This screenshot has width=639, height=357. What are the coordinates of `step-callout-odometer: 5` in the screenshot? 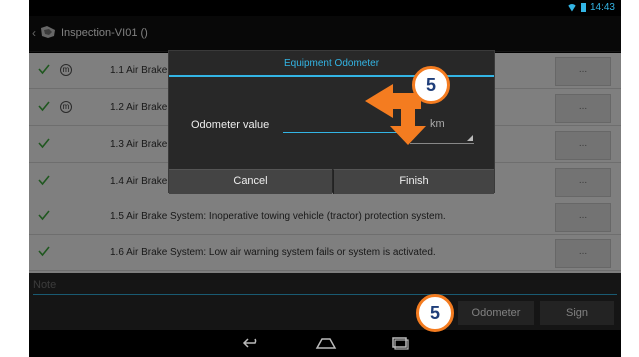 It's located at (435, 313).